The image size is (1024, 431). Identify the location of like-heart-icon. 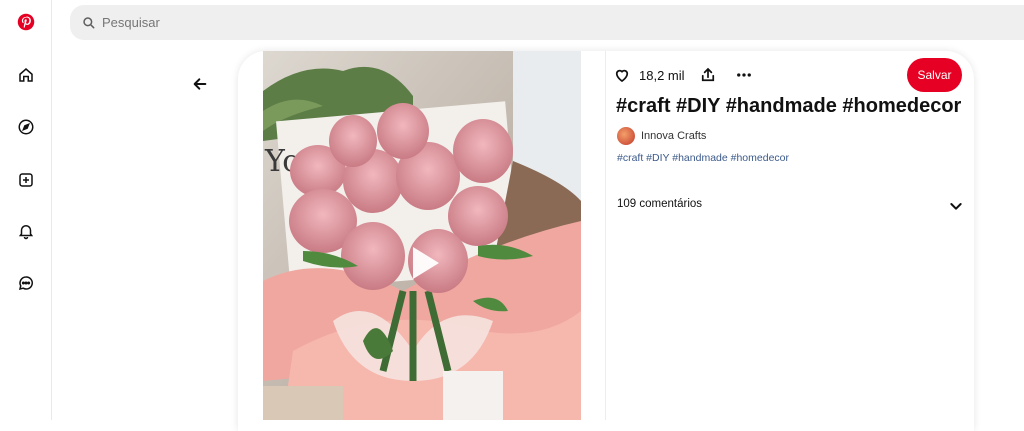
(622, 75).